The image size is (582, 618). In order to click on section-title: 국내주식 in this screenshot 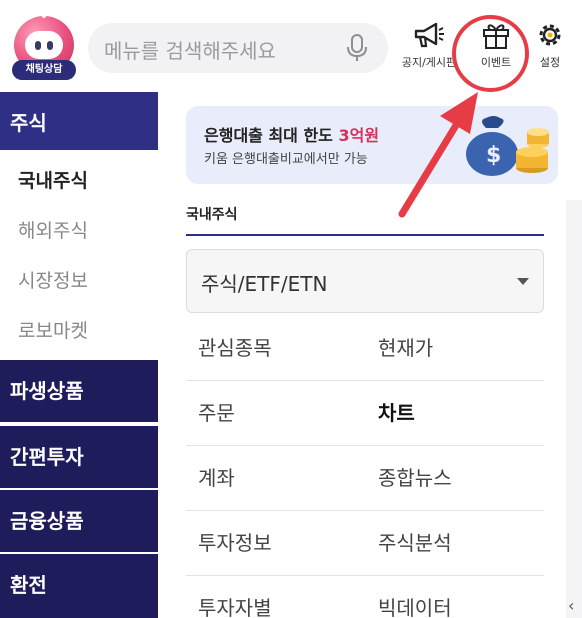, I will do `click(212, 215)`.